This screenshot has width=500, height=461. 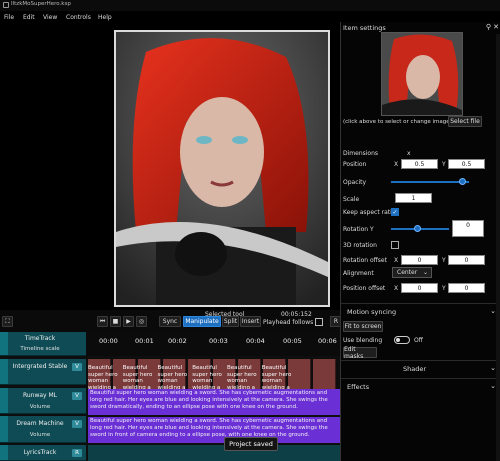 What do you see at coordinates (355, 182) in the screenshot?
I see `opacity-label: Opacity` at bounding box center [355, 182].